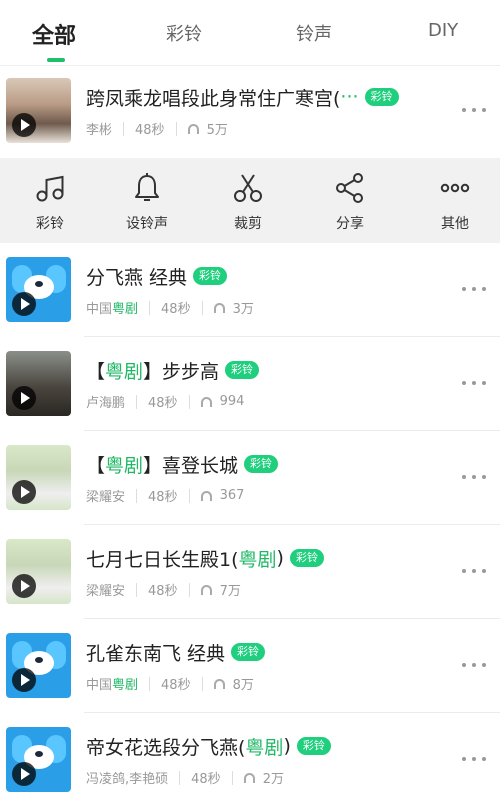 Image resolution: width=500 pixels, height=801 pixels. Describe the element at coordinates (250, 572) in the screenshot. I see `song-row: 七月七日长生殿1(粤剧) 彩铃 梁耀安 48秒 7万` at that location.